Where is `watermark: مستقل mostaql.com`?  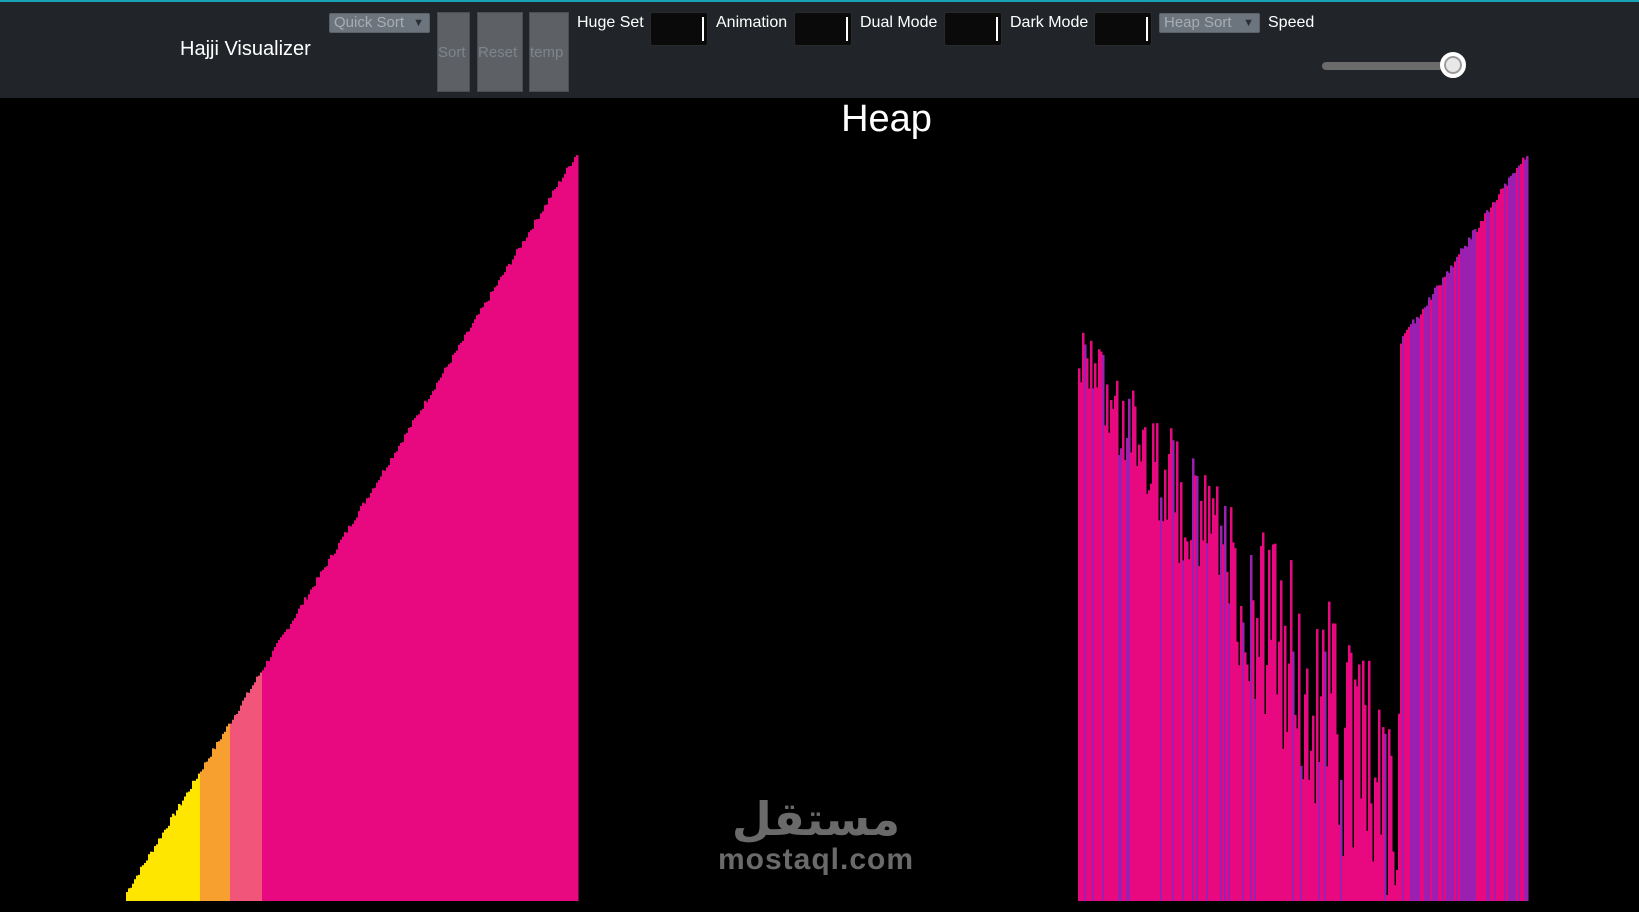 watermark: مستقل mostaql.com is located at coordinates (816, 836).